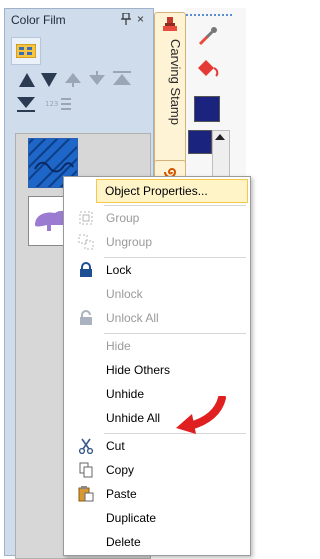  What do you see at coordinates (49, 80) in the screenshot?
I see `move-down-icon` at bounding box center [49, 80].